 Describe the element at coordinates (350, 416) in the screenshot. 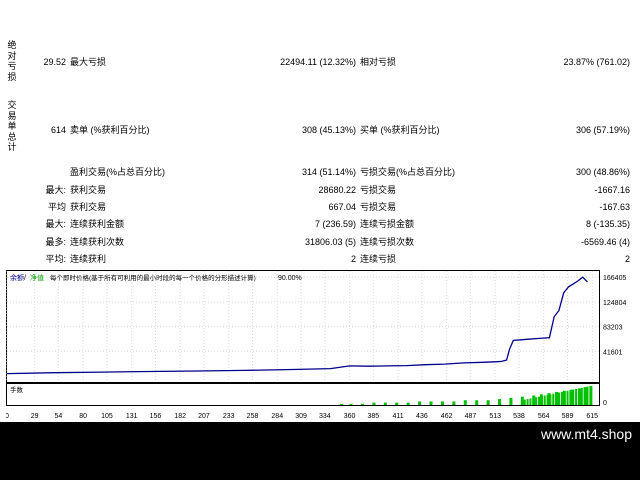

I see `x-tick-label: 360` at that location.